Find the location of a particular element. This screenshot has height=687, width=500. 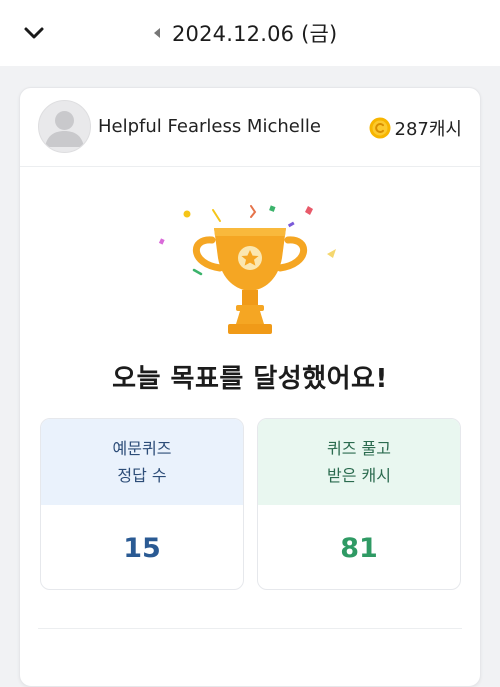

top-bar: 2024.12.06 (금) is located at coordinates (250, 33).